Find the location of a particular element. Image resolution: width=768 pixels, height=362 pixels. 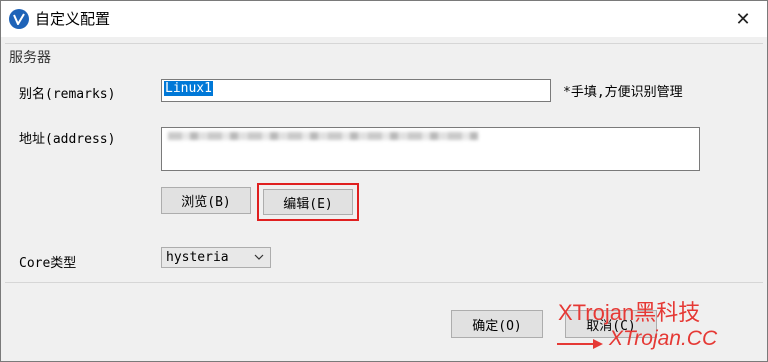

address-textarea is located at coordinates (430, 149).